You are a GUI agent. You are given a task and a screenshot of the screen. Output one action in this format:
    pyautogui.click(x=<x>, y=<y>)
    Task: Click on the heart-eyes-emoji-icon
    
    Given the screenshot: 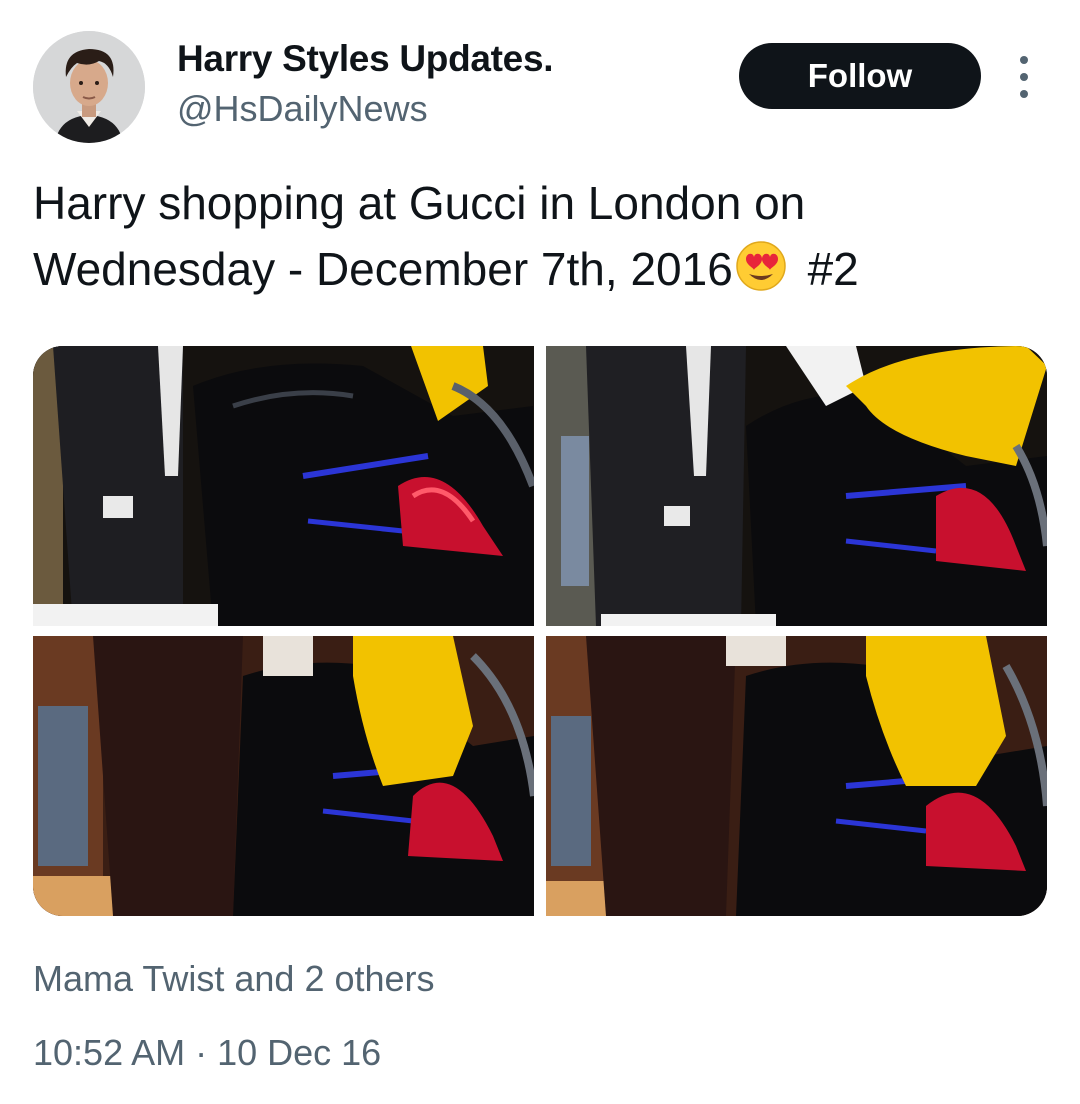 What is the action you would take?
    pyautogui.click(x=761, y=266)
    